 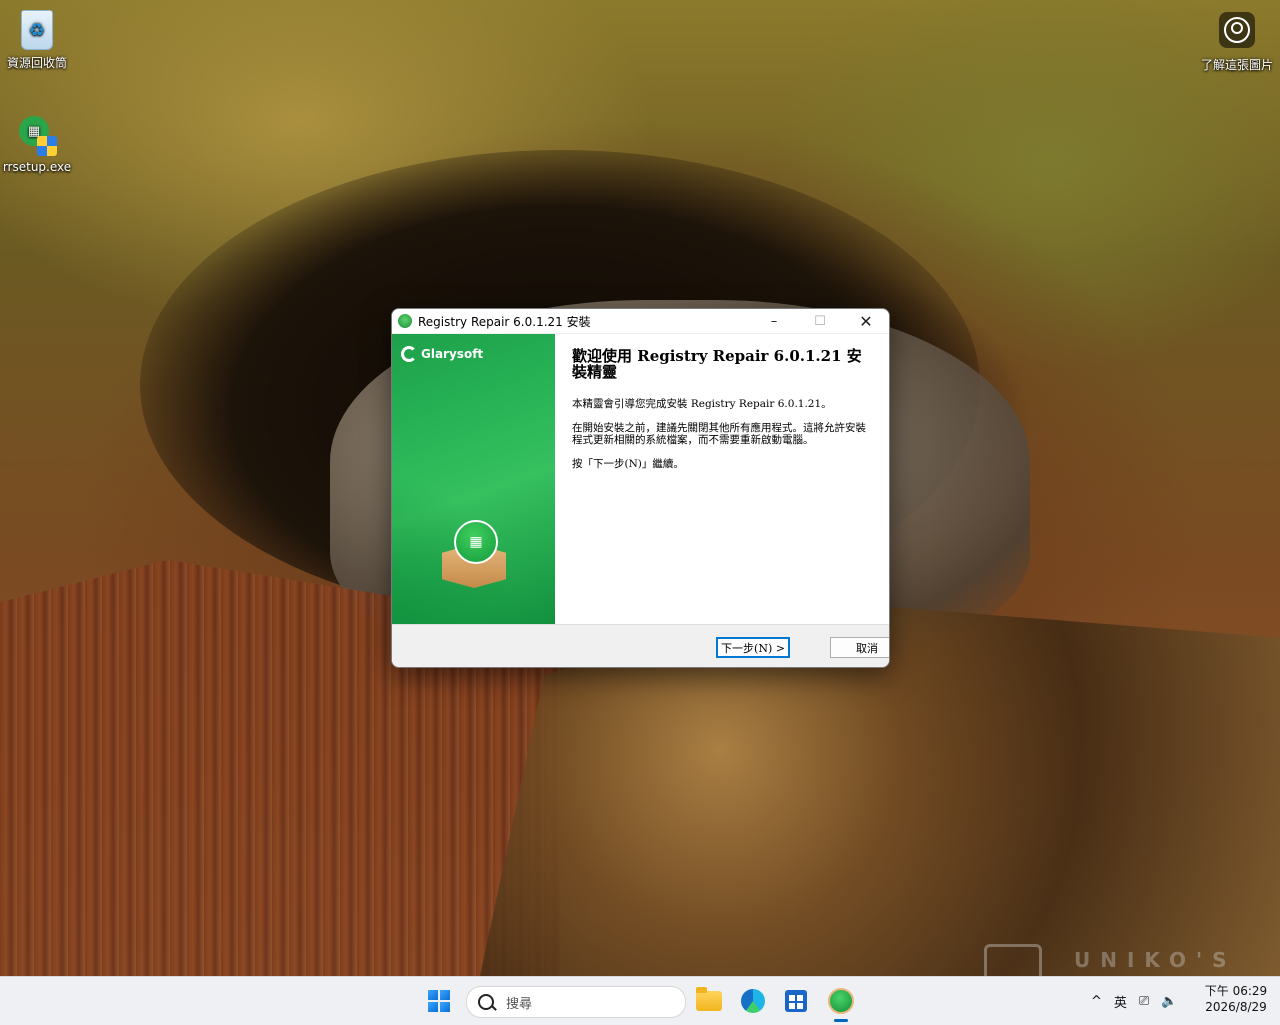 What do you see at coordinates (1169, 1001) in the screenshot?
I see `volume-icon: 🔈` at bounding box center [1169, 1001].